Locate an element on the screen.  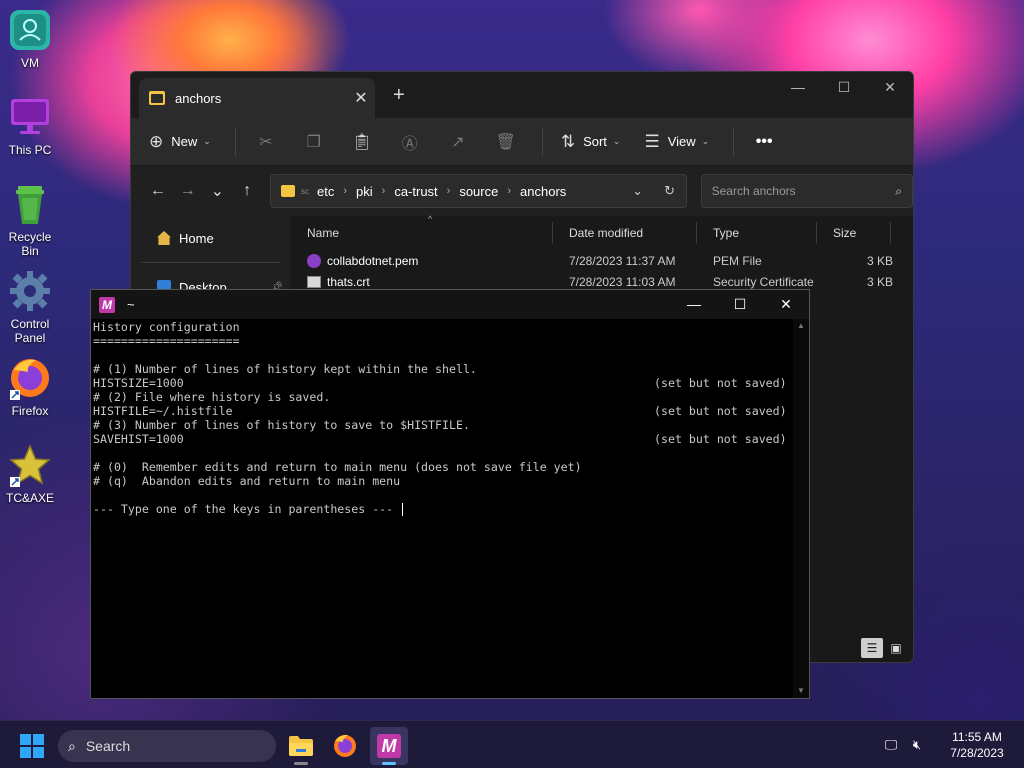
sort-caret-icon: ^ is located at coordinates (430, 219).